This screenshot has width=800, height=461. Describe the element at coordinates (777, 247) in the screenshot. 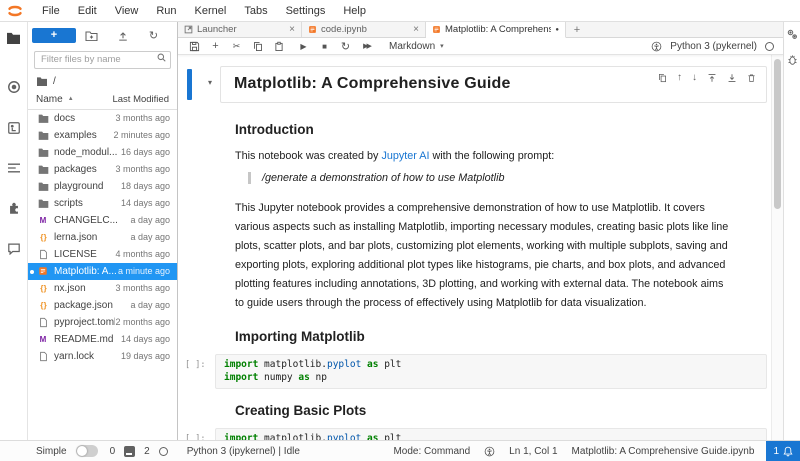

I see `notebook-scrollbar` at that location.